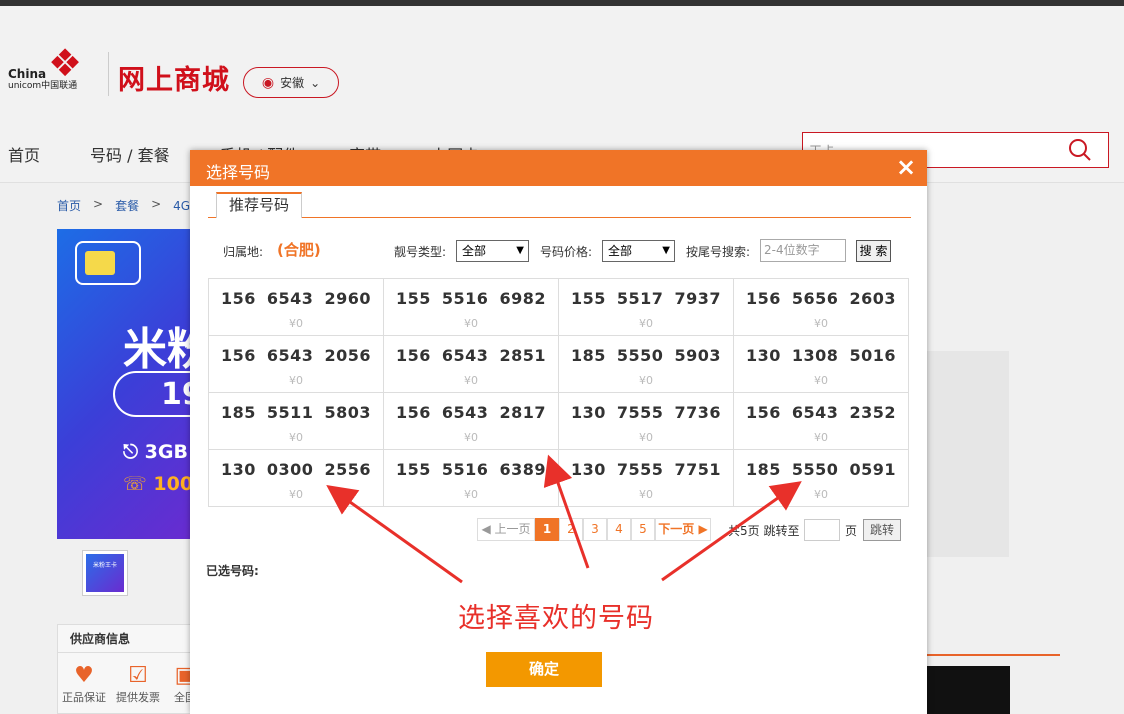  What do you see at coordinates (821, 421) in the screenshot?
I see `number-cell: 156 6543 2352 ¥0` at bounding box center [821, 421].